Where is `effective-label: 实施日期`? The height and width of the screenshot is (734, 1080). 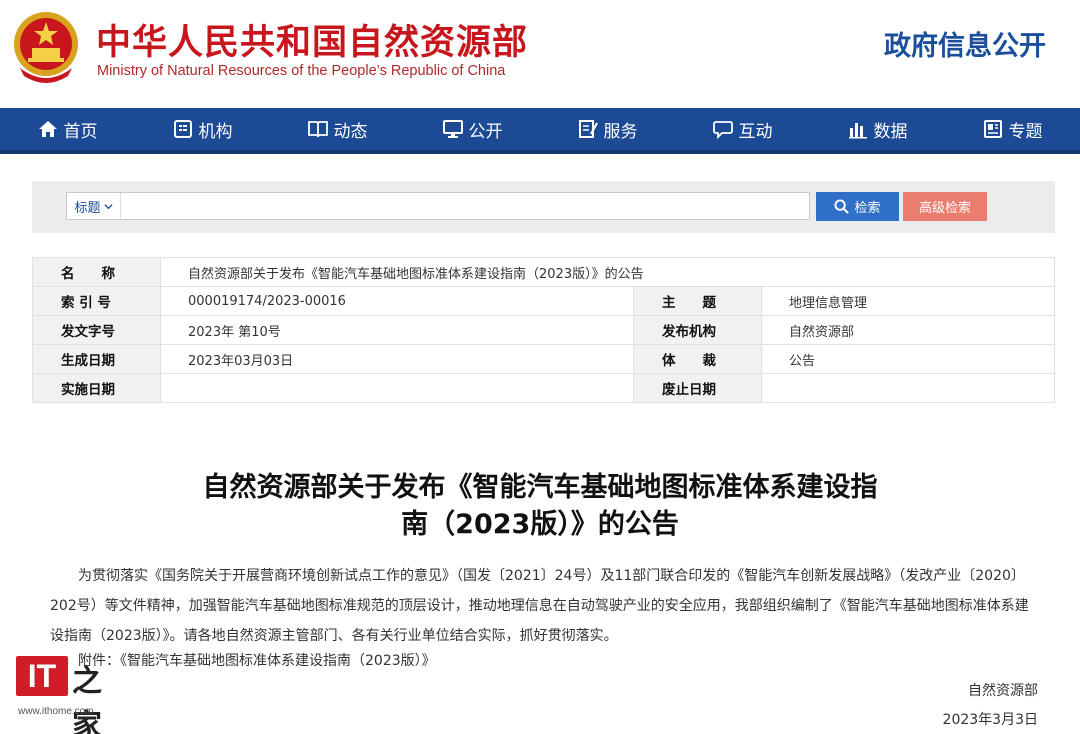 effective-label: 实施日期 is located at coordinates (96, 388).